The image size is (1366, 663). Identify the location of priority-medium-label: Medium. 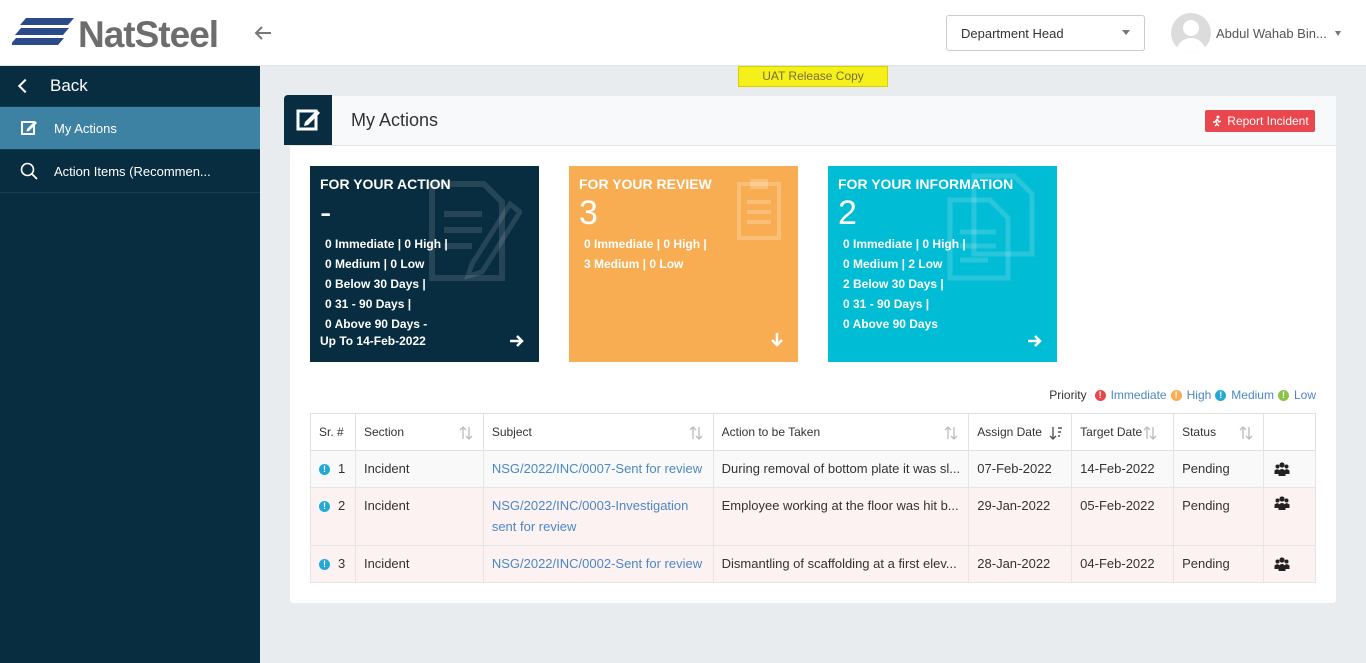
(1252, 395).